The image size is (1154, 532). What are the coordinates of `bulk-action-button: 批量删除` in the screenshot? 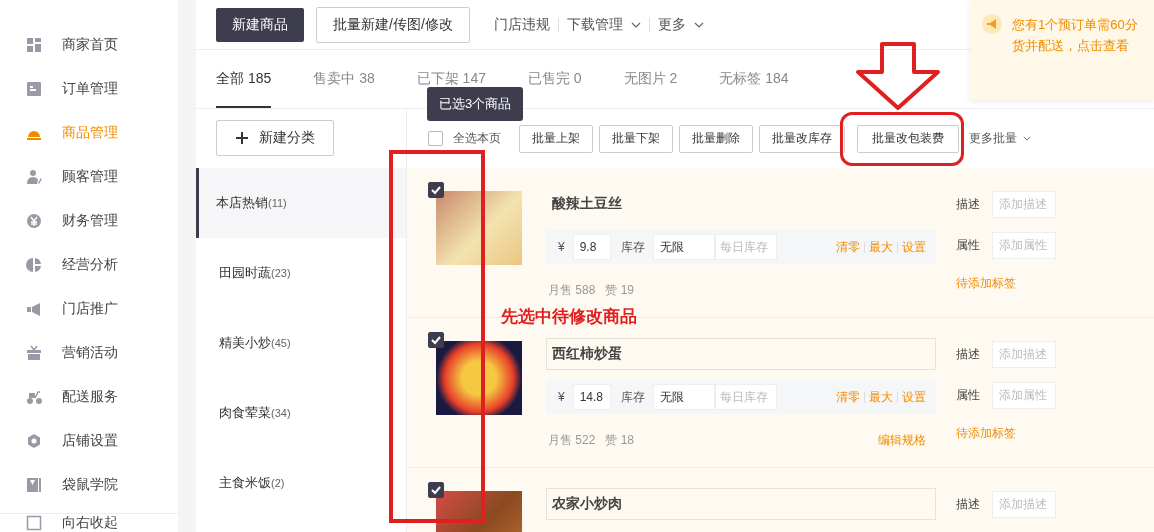 It's located at (716, 138).